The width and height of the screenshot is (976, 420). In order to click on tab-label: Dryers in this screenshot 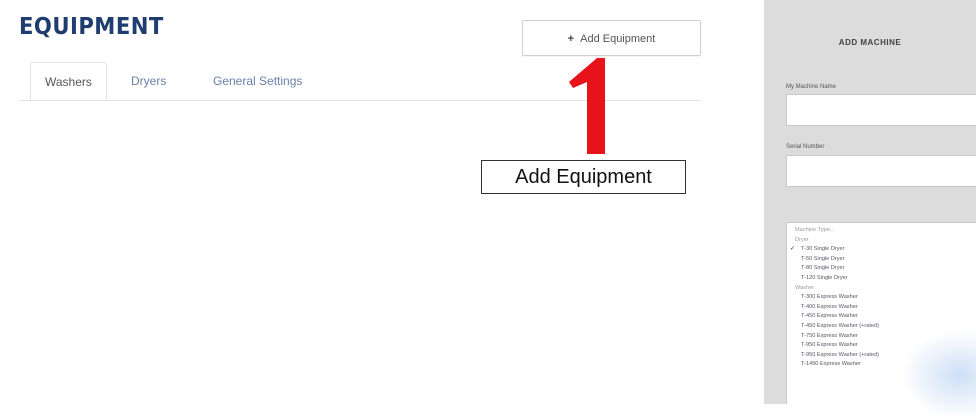, I will do `click(149, 81)`.